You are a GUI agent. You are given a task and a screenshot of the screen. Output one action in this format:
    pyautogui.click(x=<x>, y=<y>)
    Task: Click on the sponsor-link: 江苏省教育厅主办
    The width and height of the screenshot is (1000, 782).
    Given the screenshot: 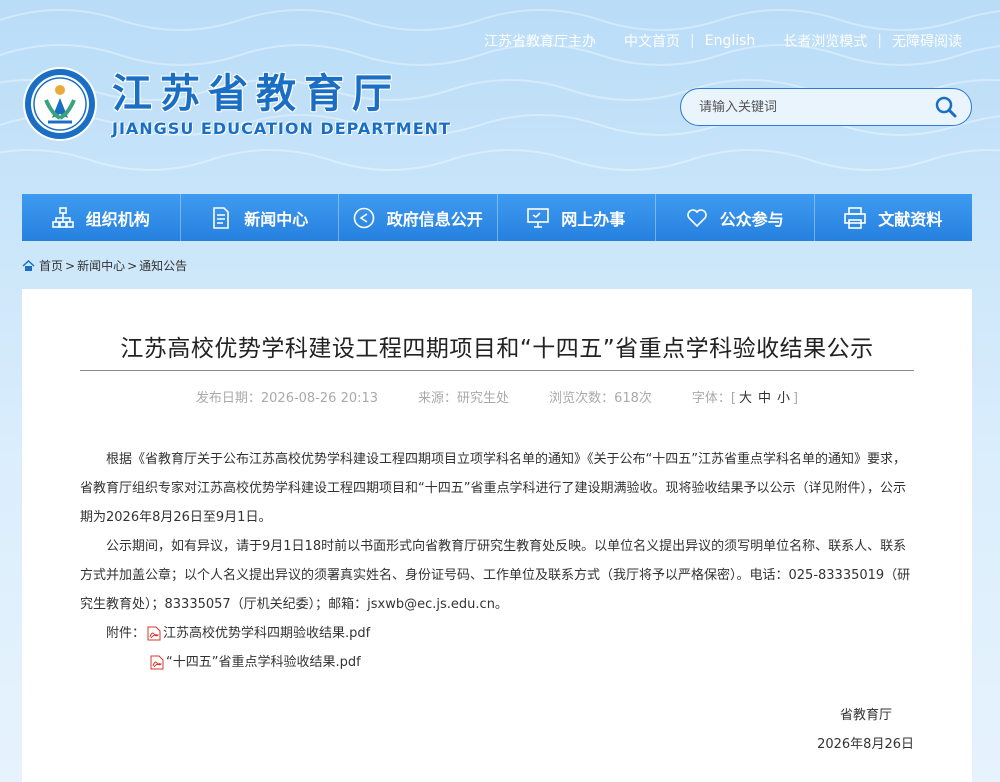 What is the action you would take?
    pyautogui.click(x=540, y=41)
    